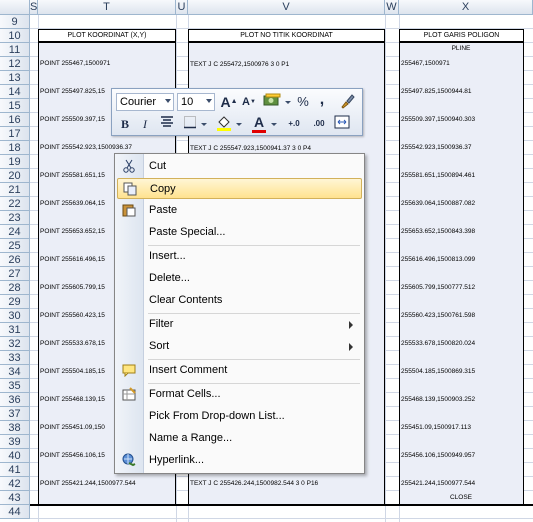 Image resolution: width=533 pixels, height=522 pixels. Describe the element at coordinates (438, 316) in the screenshot. I see `cell-x: 255560.423,1500761.598` at that location.